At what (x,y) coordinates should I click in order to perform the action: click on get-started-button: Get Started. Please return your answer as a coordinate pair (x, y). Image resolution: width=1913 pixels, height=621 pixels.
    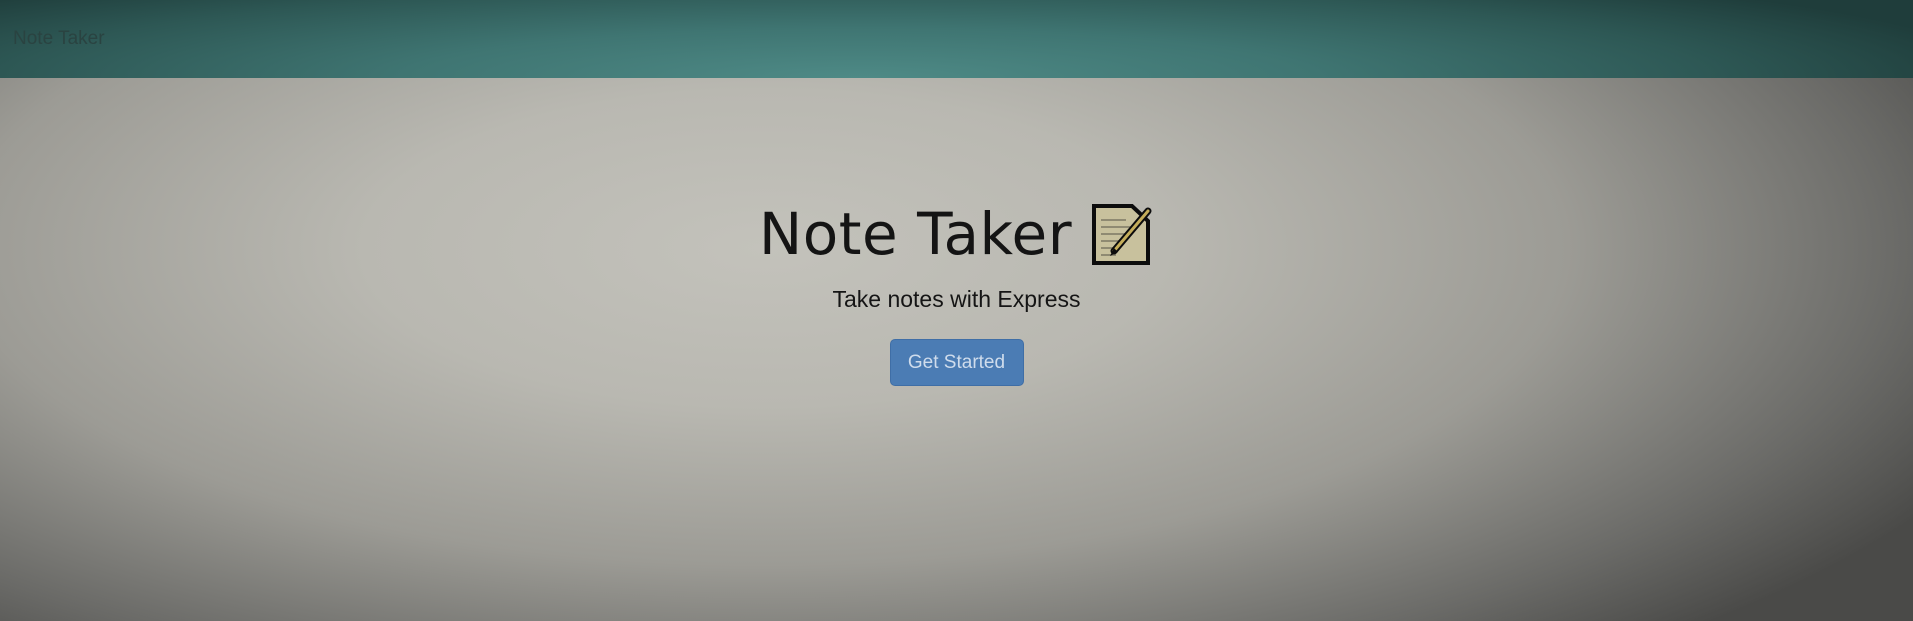
    Looking at the image, I should click on (956, 362).